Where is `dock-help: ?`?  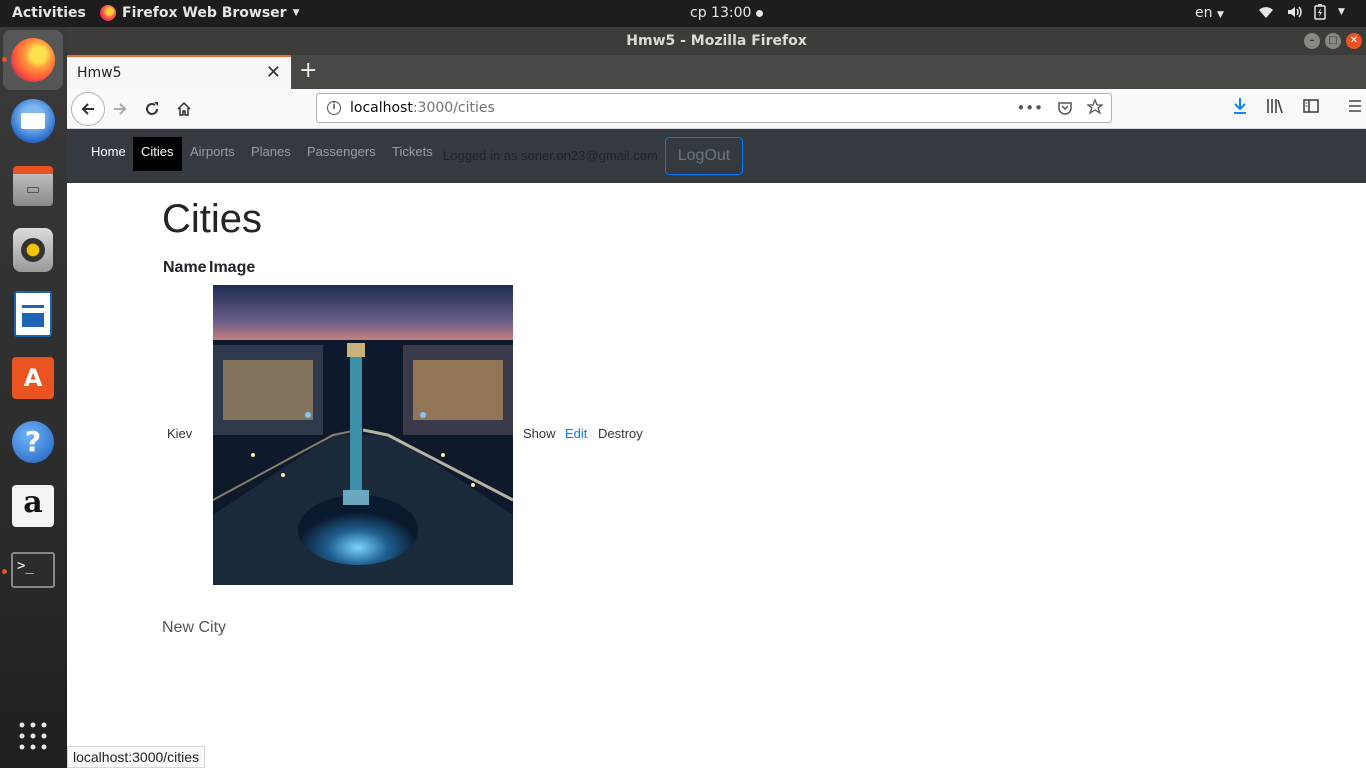 dock-help: ? is located at coordinates (33, 442).